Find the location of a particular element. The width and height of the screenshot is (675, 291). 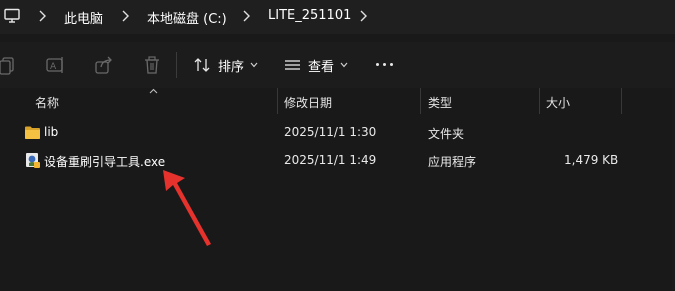

svg-text: A is located at coordinates (53, 67).